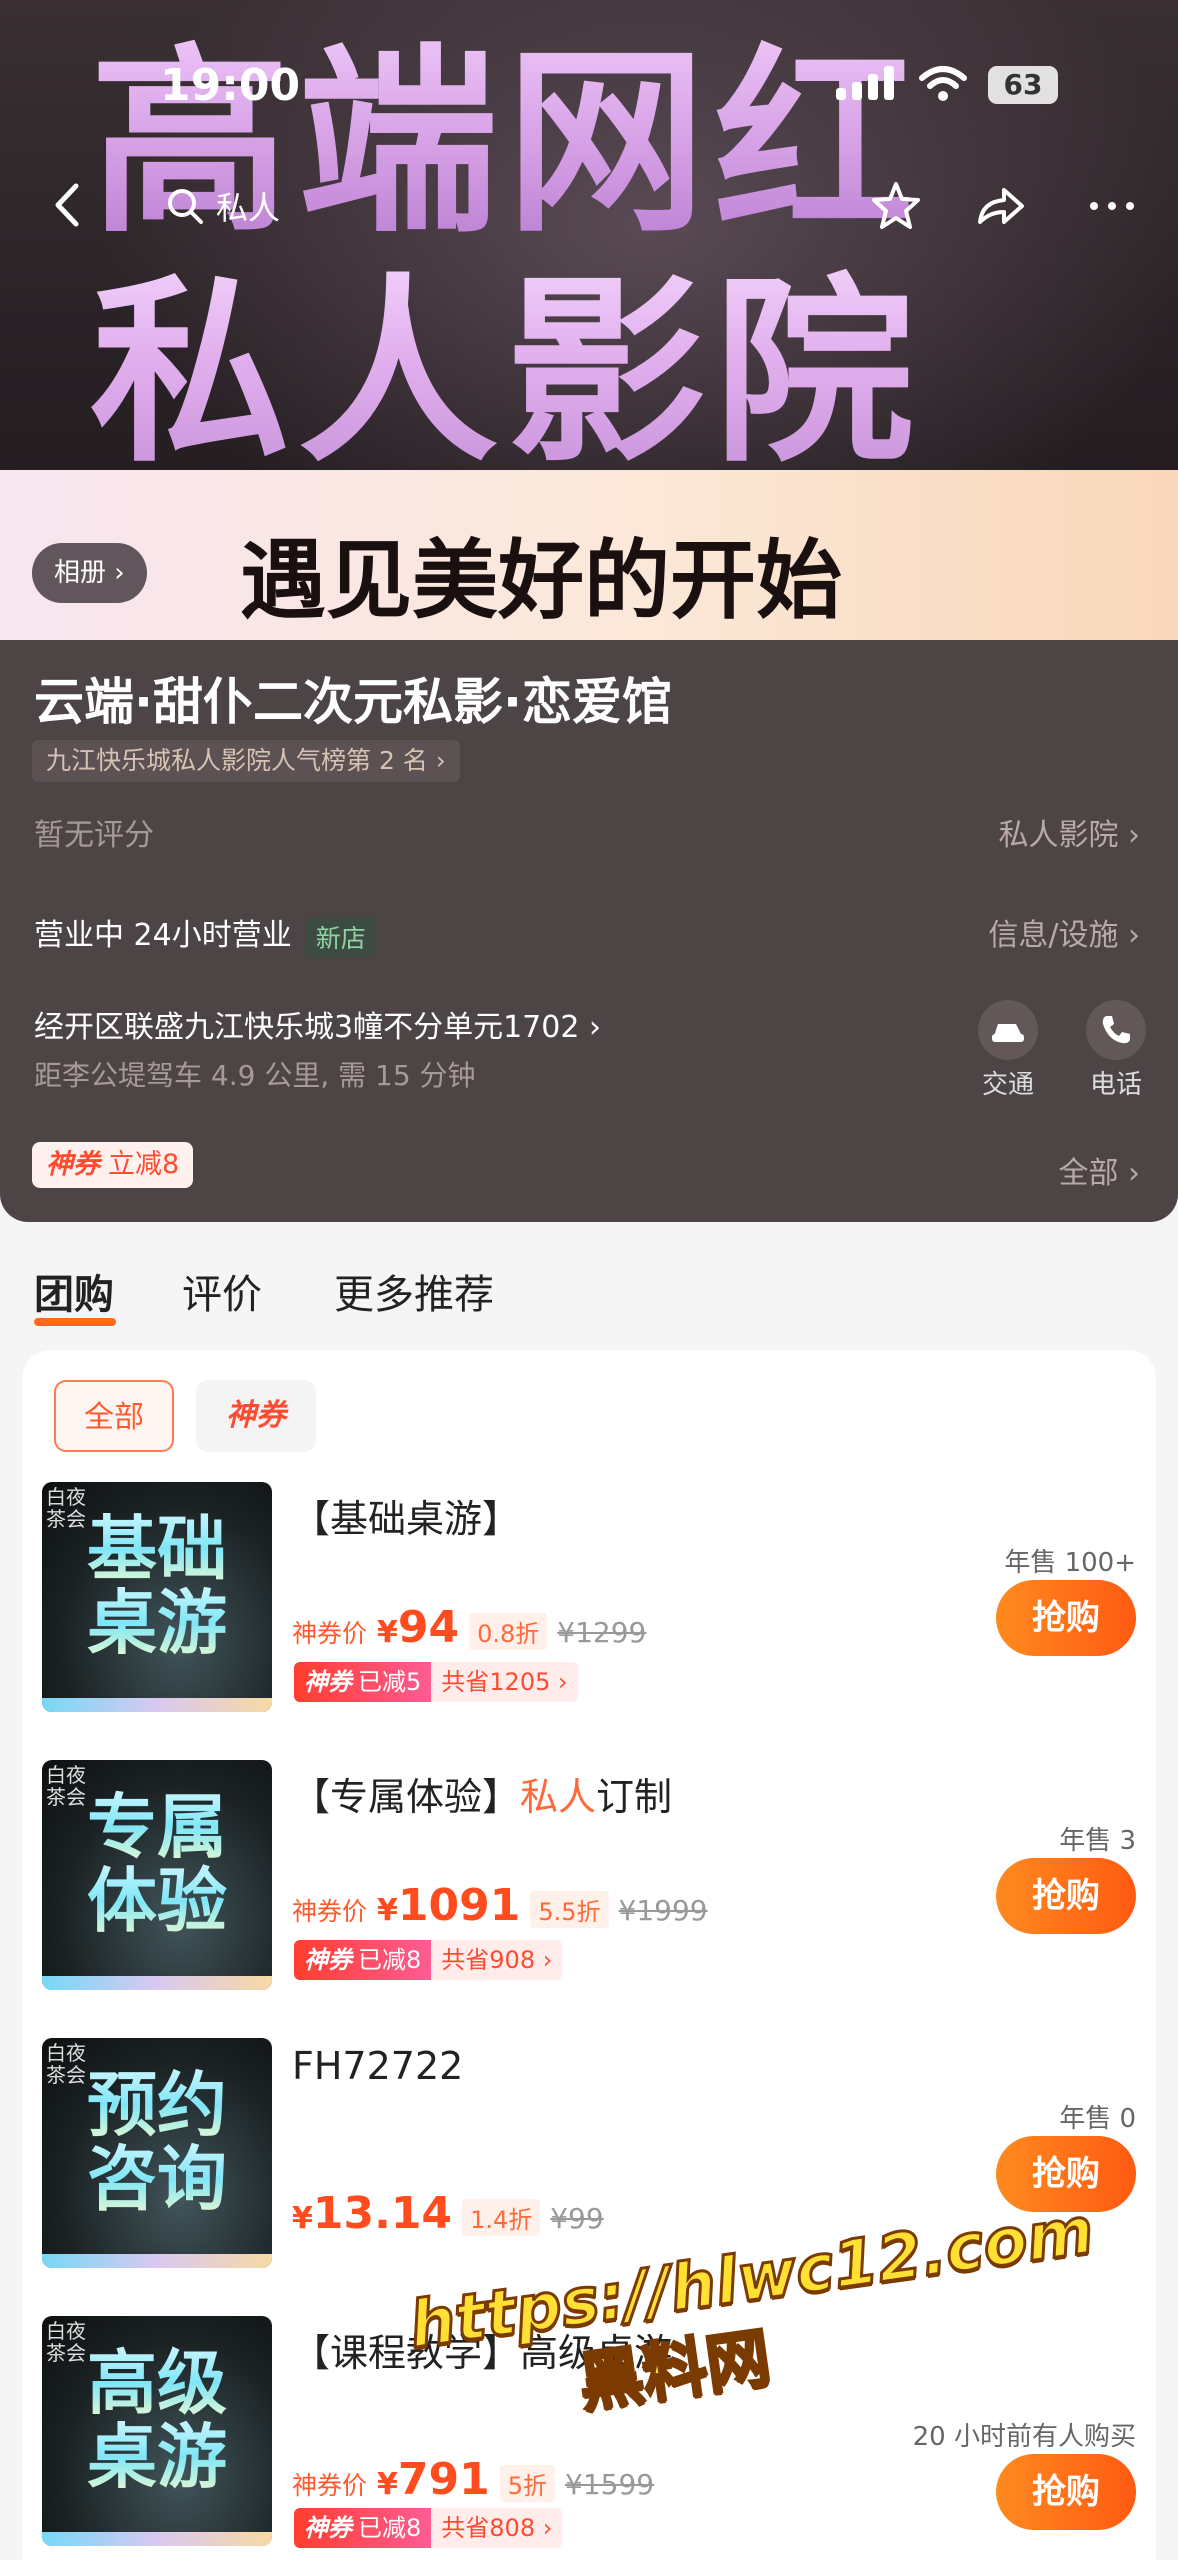 The width and height of the screenshot is (1178, 2560). I want to click on savings-total: 共省1205 ›, so click(504, 1682).